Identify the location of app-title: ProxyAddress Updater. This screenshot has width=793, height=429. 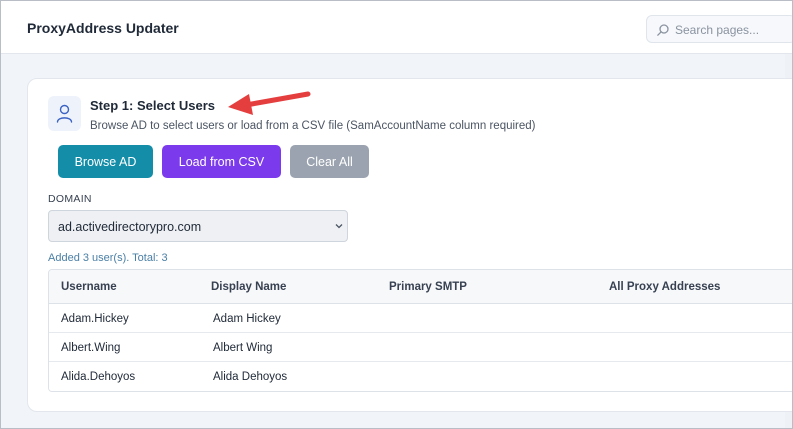
(103, 28).